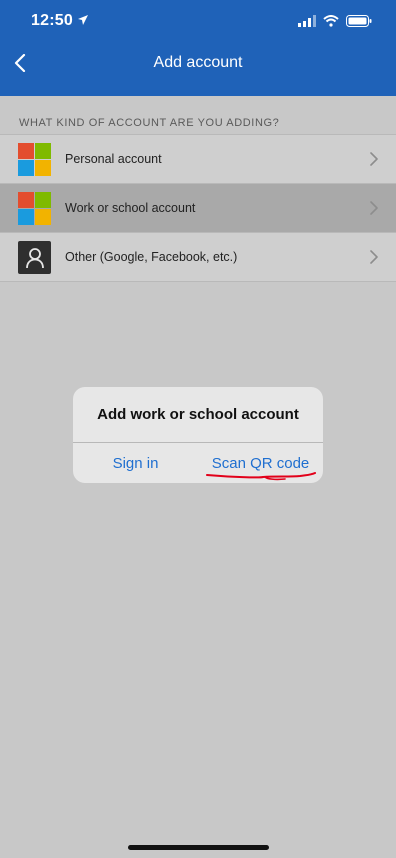  I want to click on page-title: Add account, so click(198, 62).